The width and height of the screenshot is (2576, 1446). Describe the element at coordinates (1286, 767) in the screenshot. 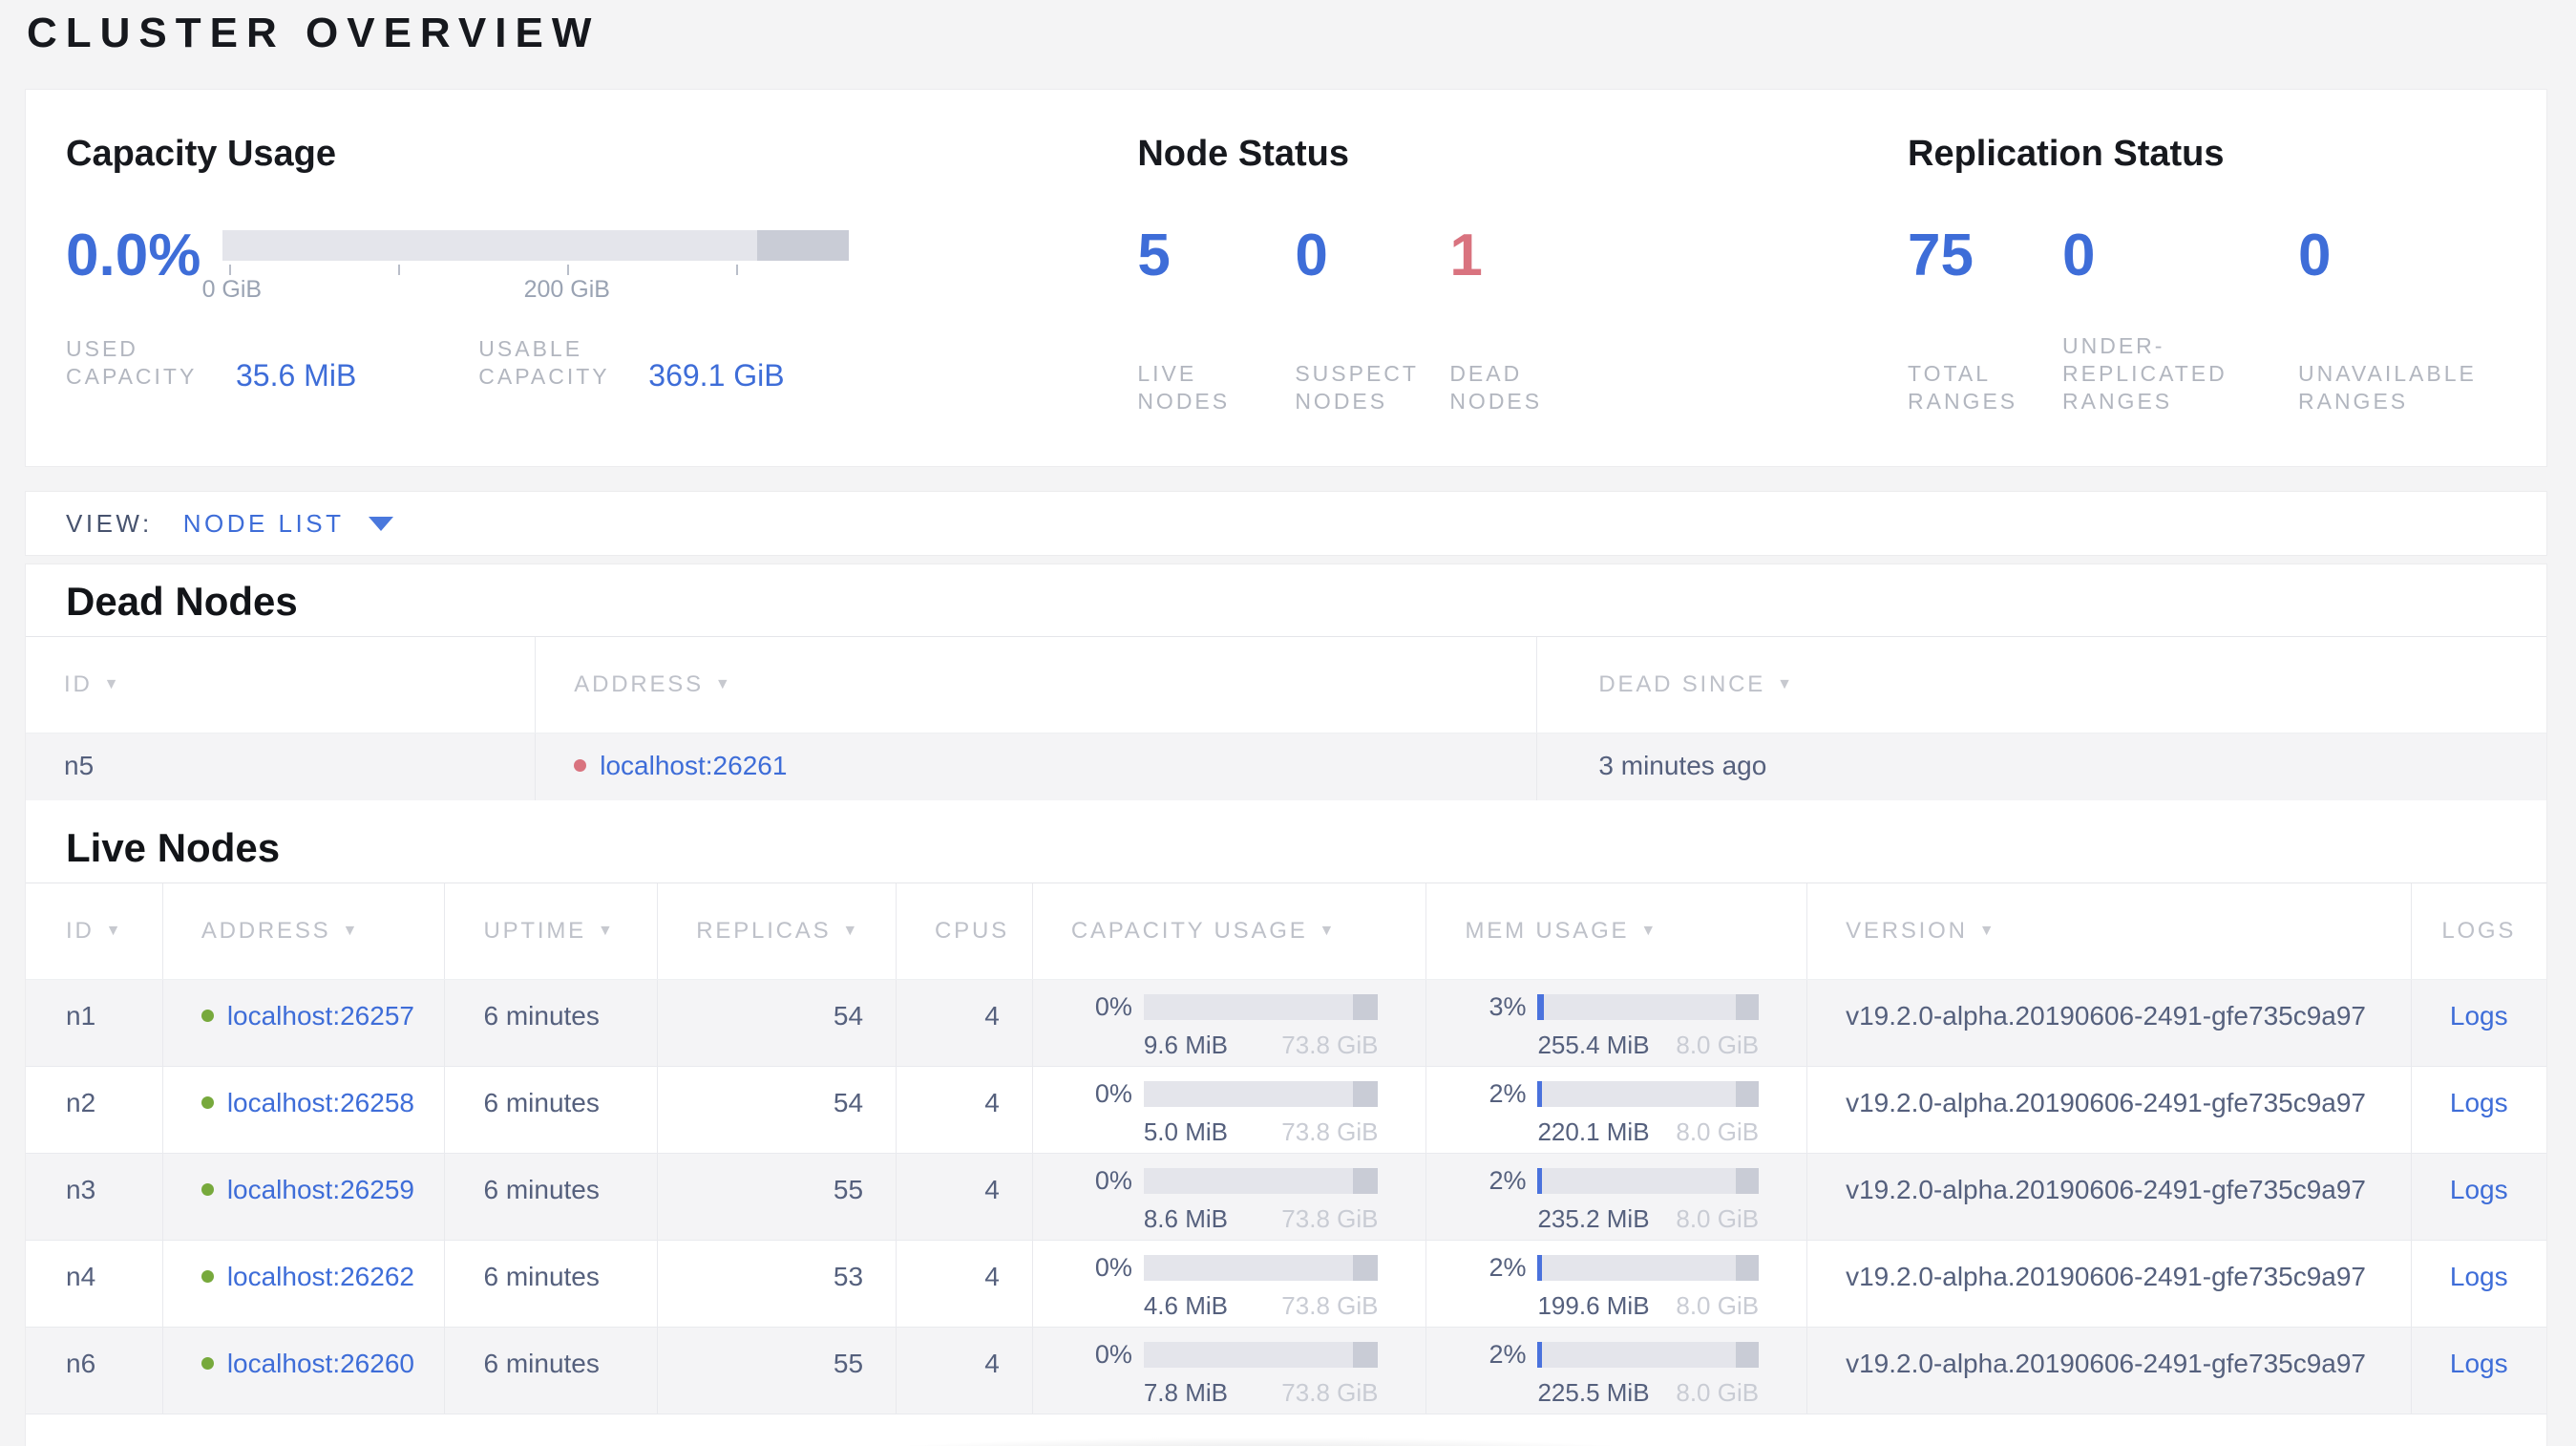

I see `dead-node-row: n5 localhost:26261 3 minutes ago` at that location.